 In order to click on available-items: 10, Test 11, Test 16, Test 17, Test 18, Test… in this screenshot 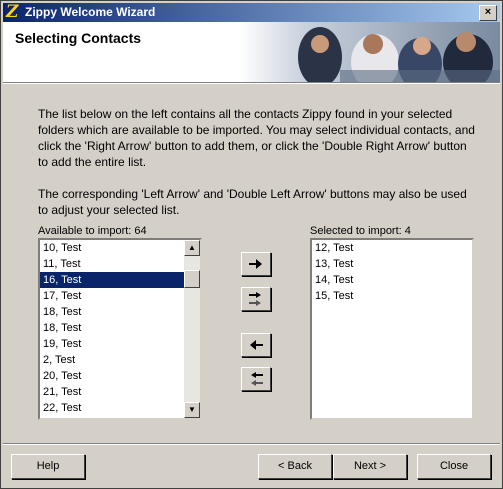, I will do `click(120, 328)`.